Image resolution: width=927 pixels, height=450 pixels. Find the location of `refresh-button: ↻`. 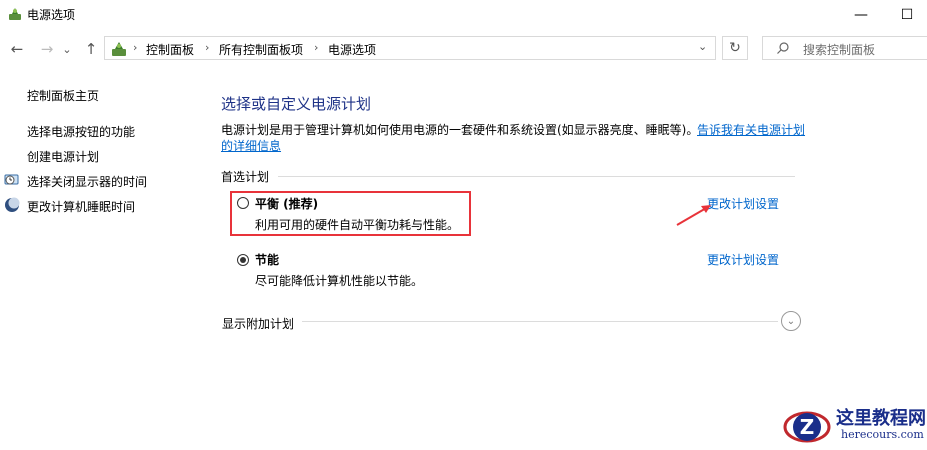

refresh-button: ↻ is located at coordinates (735, 48).